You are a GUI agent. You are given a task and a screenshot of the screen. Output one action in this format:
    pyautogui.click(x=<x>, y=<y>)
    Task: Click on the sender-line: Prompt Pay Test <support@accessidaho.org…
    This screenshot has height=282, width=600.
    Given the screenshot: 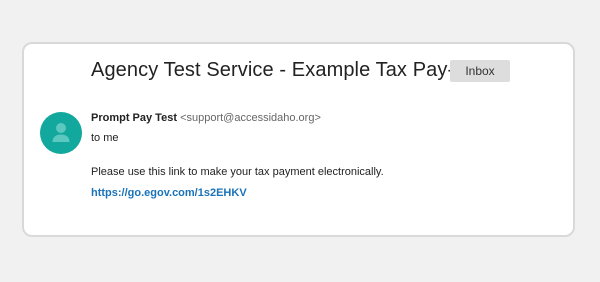 What is the action you would take?
    pyautogui.click(x=206, y=118)
    